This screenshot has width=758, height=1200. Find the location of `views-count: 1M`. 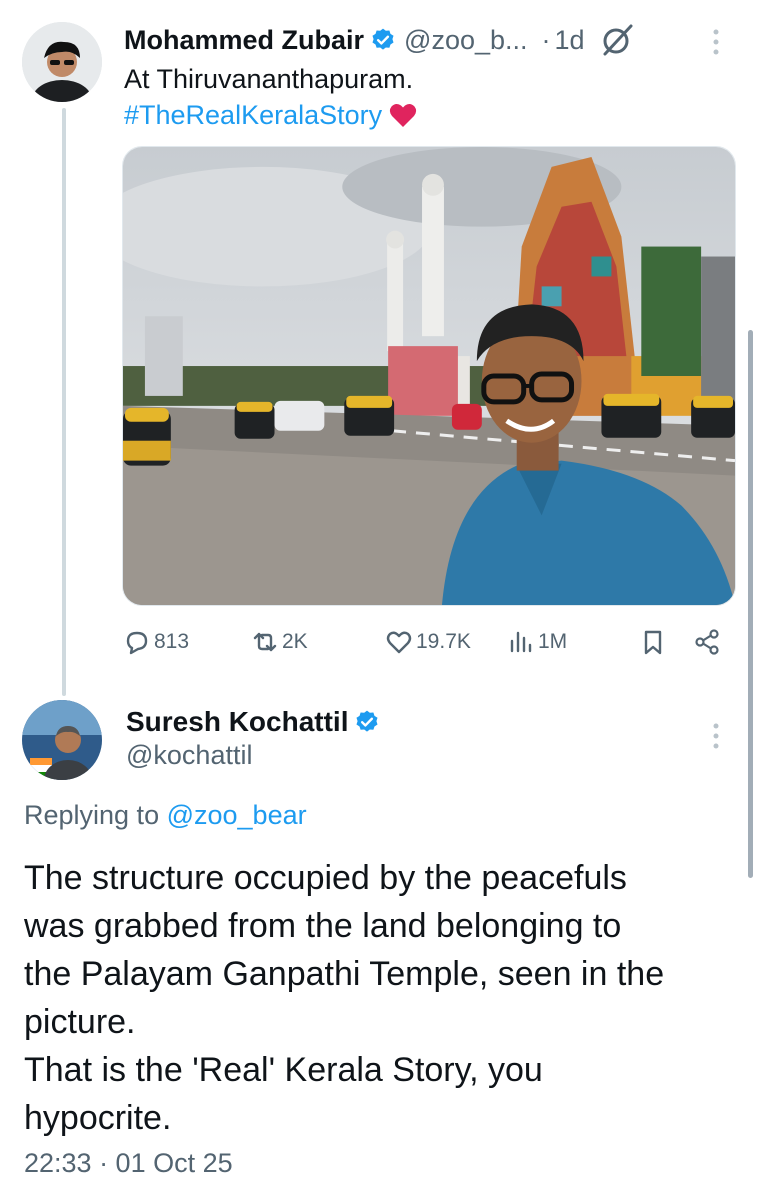

views-count: 1M is located at coordinates (553, 641).